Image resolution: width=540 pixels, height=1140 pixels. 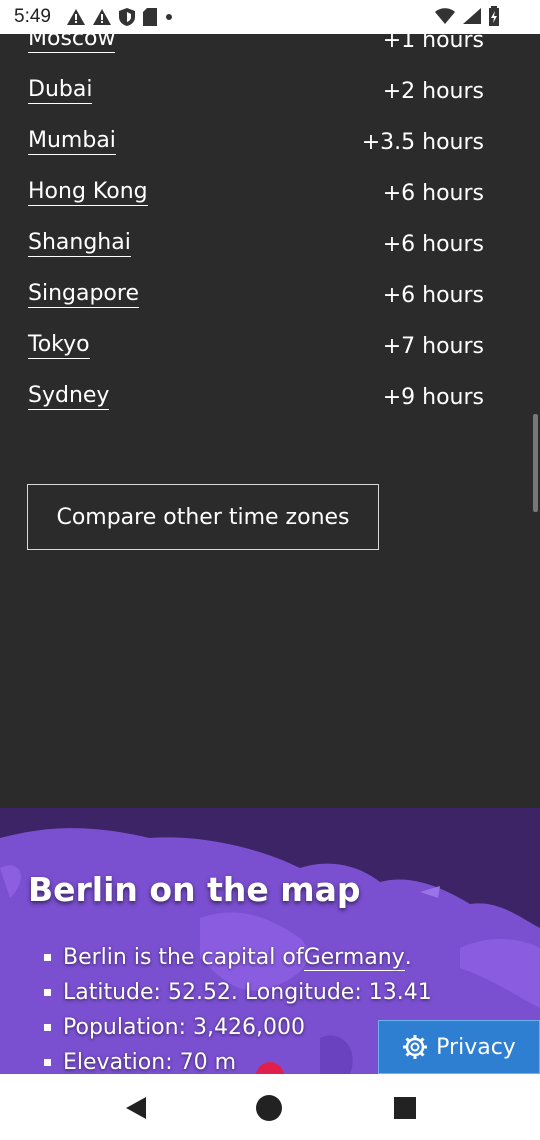 I want to click on battery-icon, so click(x=494, y=16).